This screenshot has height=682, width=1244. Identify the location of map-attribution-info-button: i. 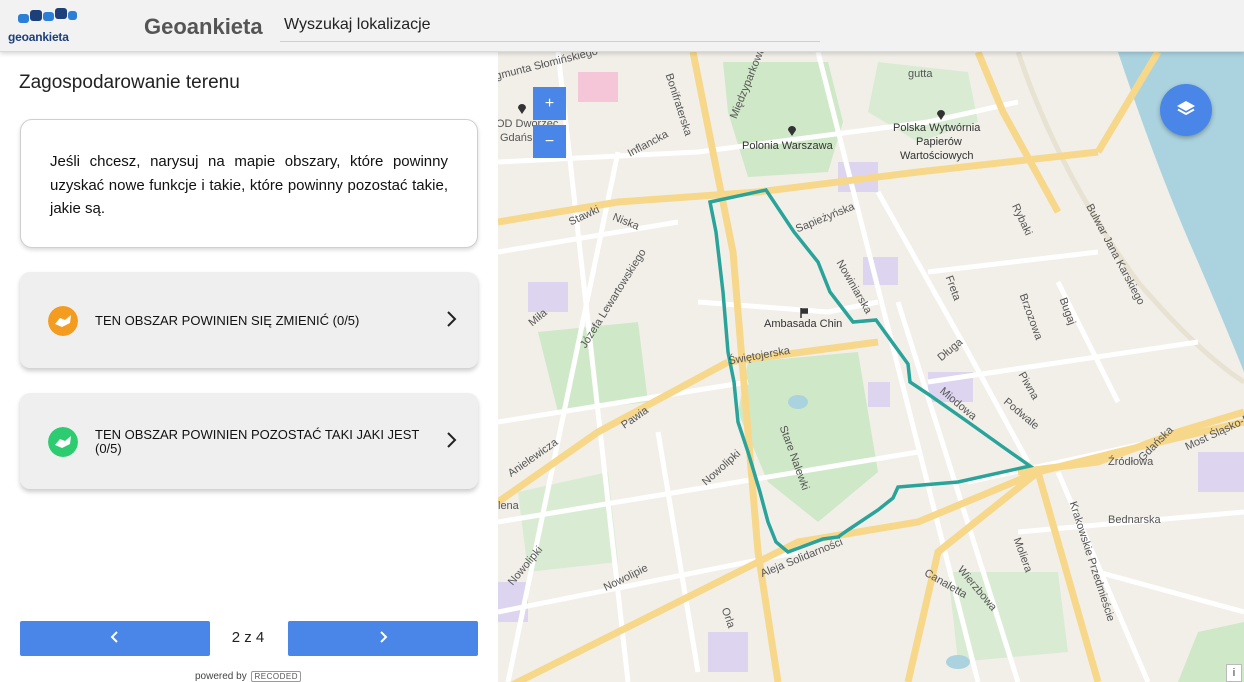
(1234, 673).